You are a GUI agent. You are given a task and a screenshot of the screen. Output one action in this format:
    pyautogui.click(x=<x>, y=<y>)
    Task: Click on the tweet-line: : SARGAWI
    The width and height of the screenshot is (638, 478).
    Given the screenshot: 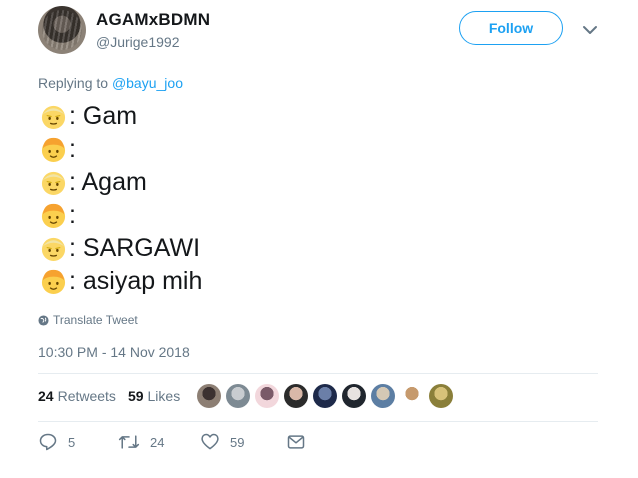 What is the action you would take?
    pyautogui.click(x=121, y=248)
    